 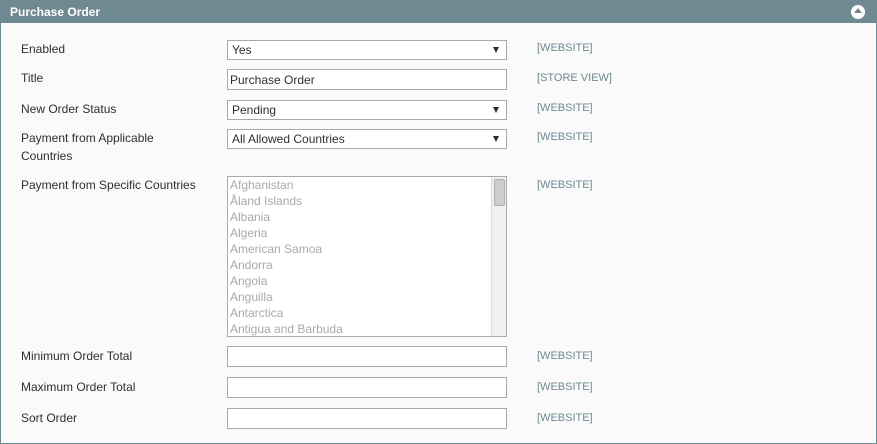 I want to click on list-item: American Samoa, so click(x=276, y=249).